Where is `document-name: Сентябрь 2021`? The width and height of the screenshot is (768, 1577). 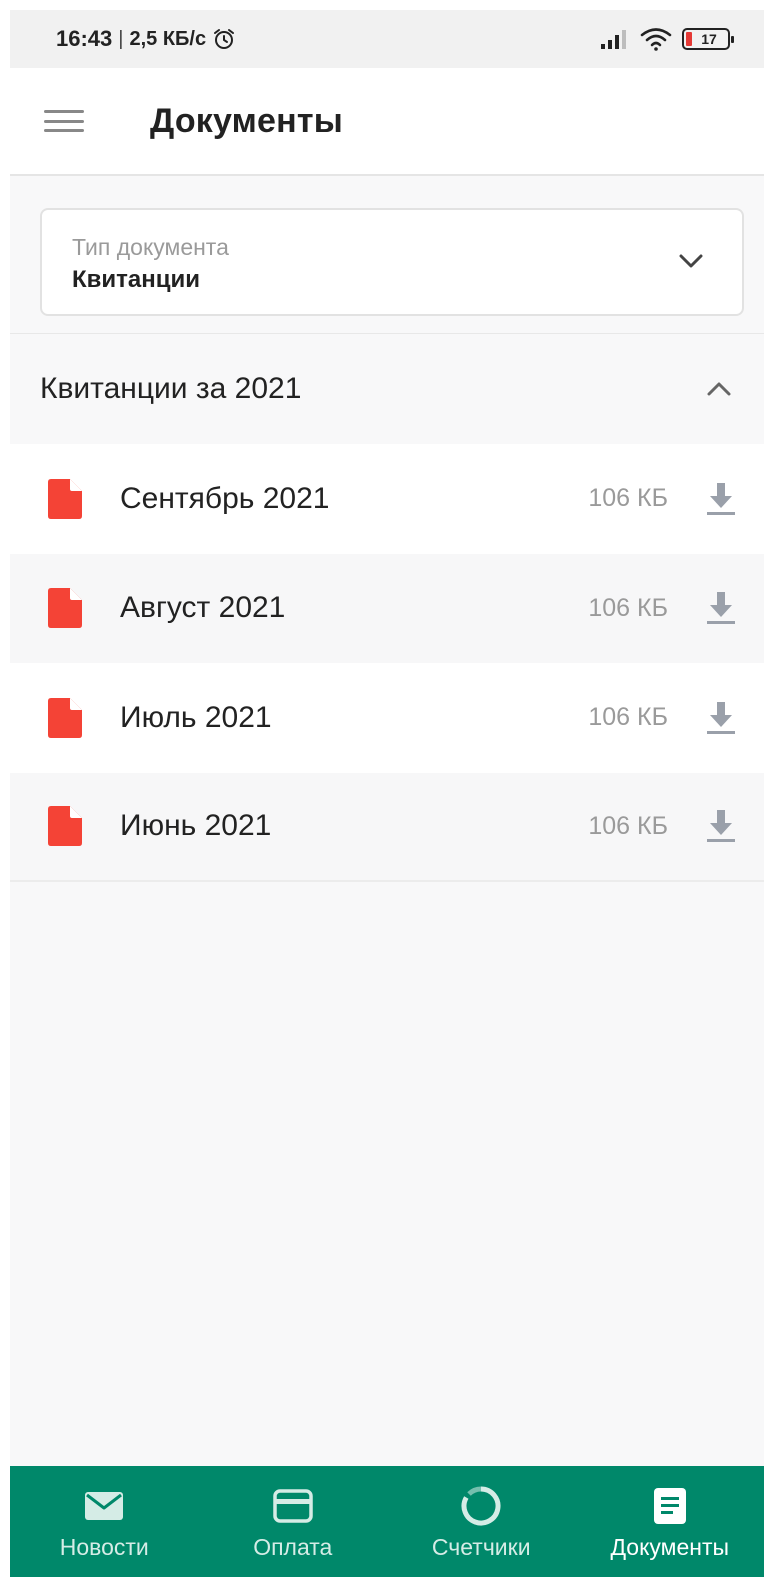 document-name: Сентябрь 2021 is located at coordinates (225, 498).